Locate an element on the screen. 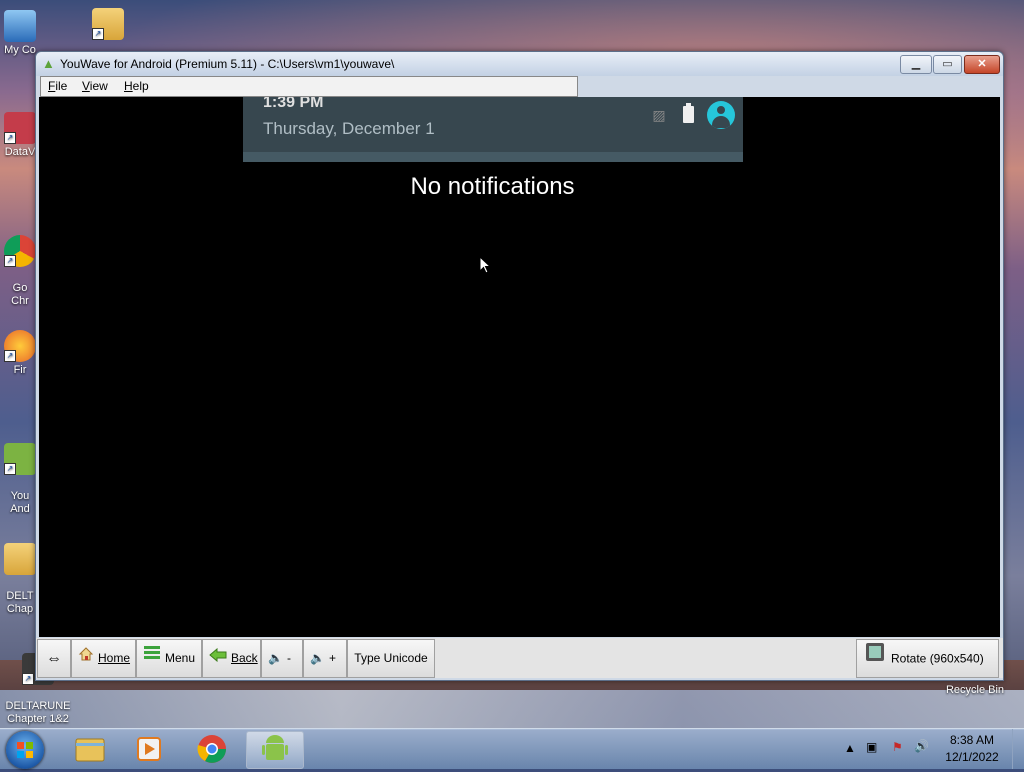 The height and width of the screenshot is (772, 1024). menu-bar: File View Help is located at coordinates (309, 86).